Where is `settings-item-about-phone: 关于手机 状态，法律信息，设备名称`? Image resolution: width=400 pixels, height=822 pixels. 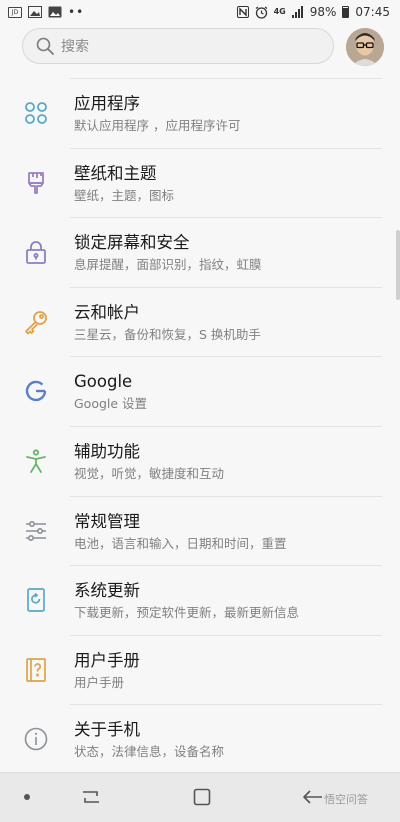
settings-item-about-phone: 关于手机 状态，法律信息，设备名称 is located at coordinates (200, 740).